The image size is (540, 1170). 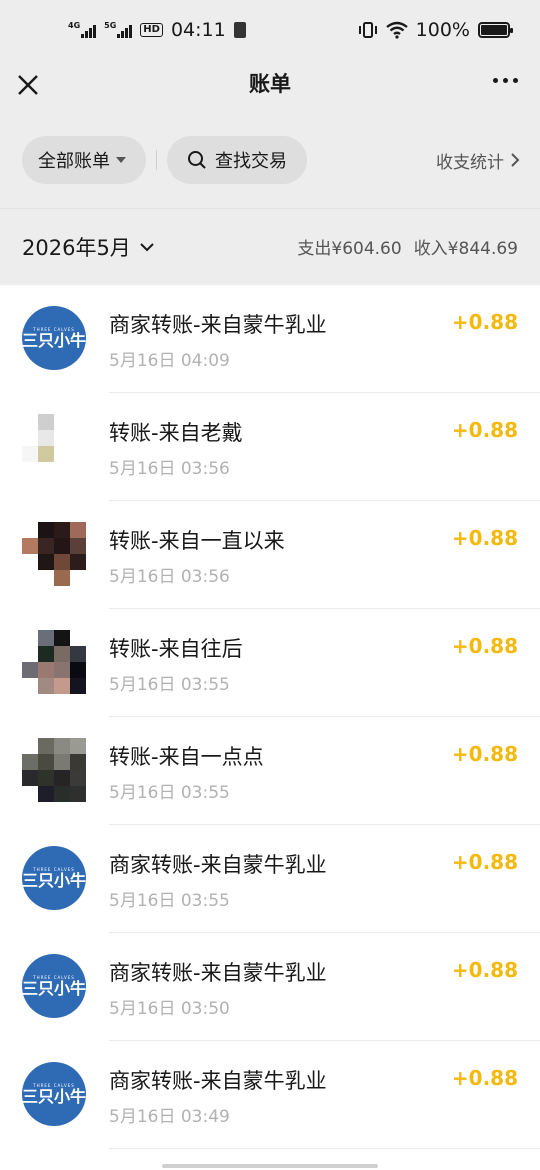 I want to click on wifi-icon, so click(x=396, y=30).